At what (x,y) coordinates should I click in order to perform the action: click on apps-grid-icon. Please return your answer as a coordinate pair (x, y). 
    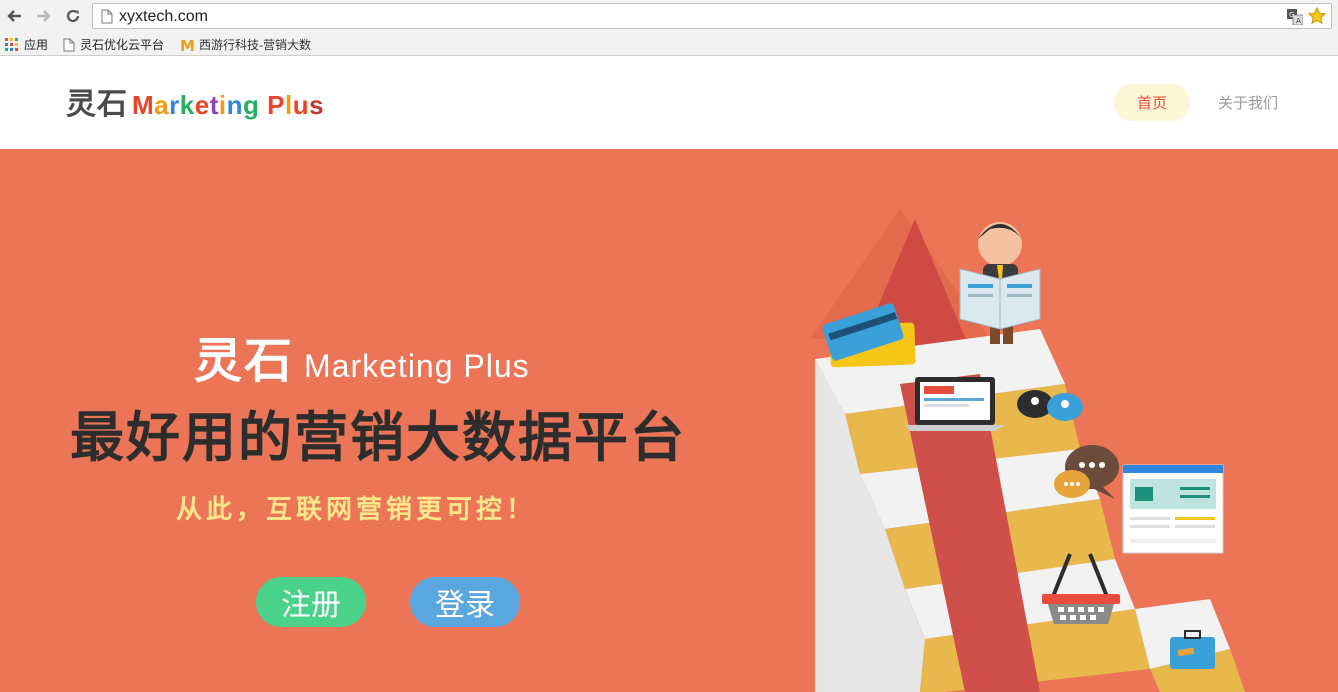
    Looking at the image, I should click on (11, 44).